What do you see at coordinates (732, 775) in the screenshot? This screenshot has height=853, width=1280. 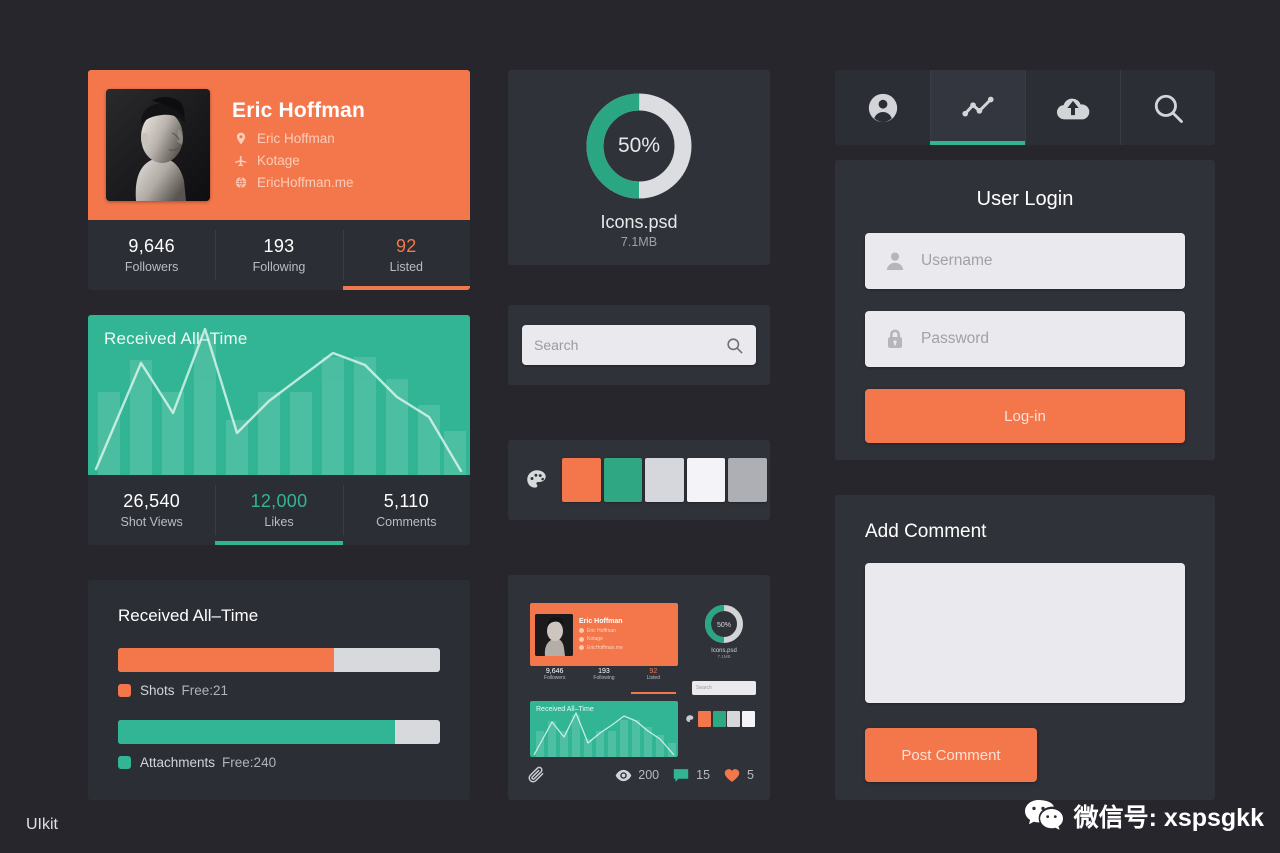 I see `heart-icon` at bounding box center [732, 775].